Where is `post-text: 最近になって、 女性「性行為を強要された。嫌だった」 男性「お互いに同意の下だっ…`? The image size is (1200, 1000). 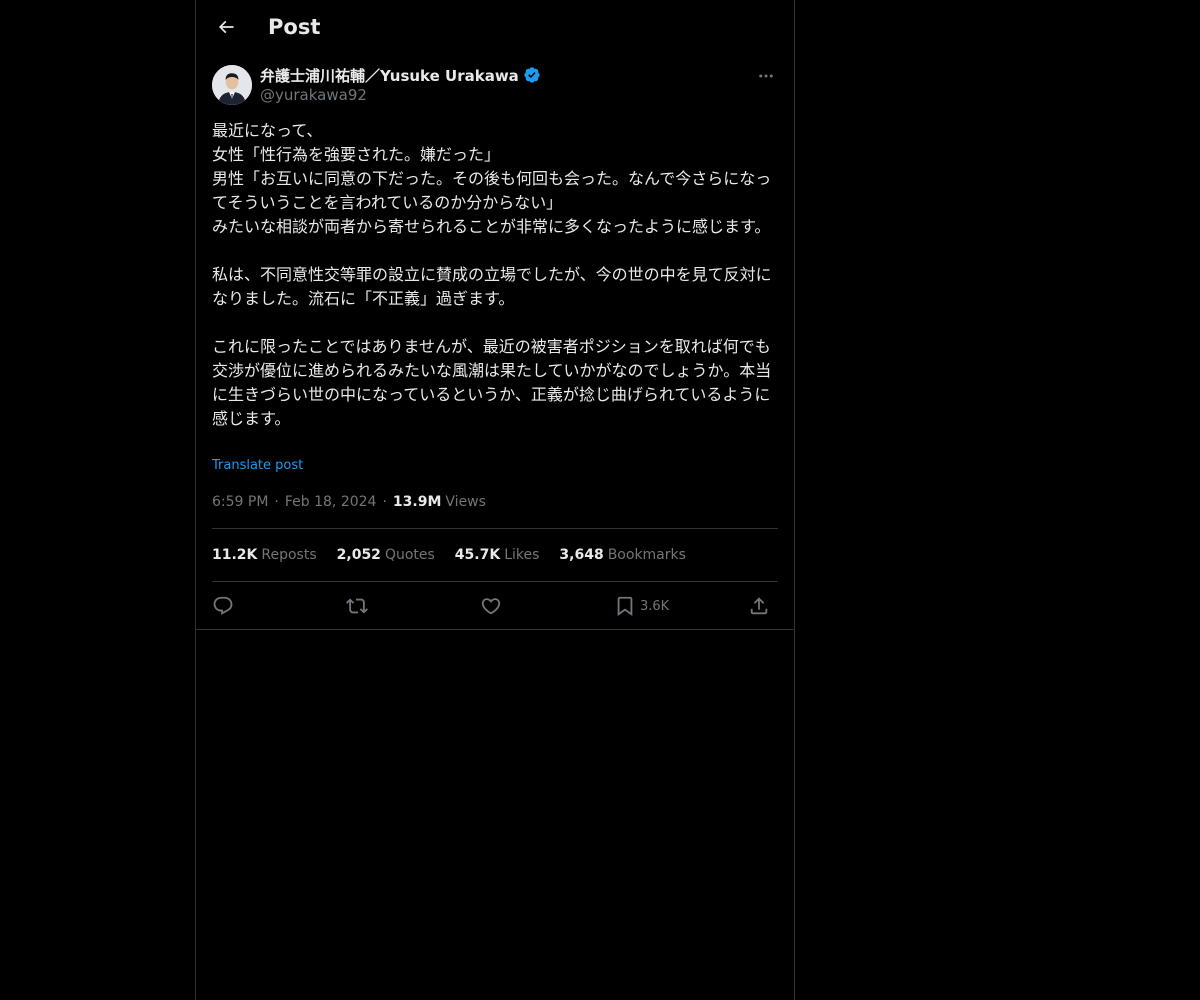
post-text: 最近になって、 女性「性行為を強要された。嫌だった」 男性「お互いに同意の下だっ… is located at coordinates (495, 275).